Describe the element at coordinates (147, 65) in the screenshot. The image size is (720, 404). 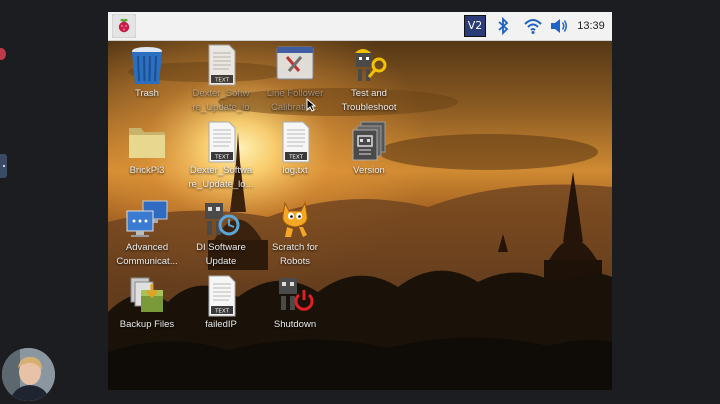
I see `trash-icon` at that location.